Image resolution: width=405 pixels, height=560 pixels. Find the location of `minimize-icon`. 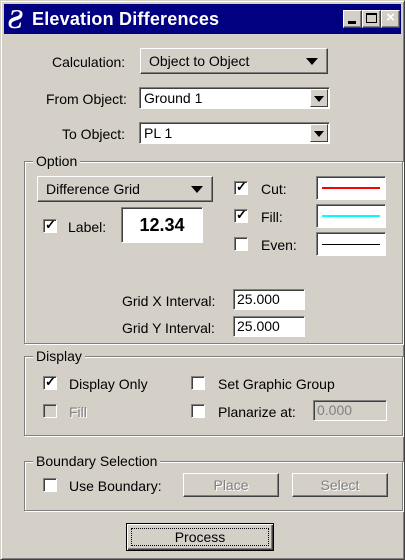

minimize-icon is located at coordinates (352, 22).